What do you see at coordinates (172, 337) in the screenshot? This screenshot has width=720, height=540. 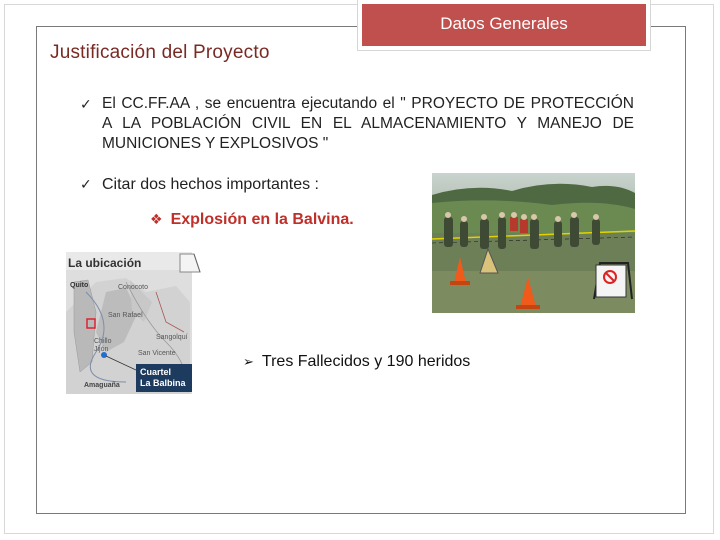 I see `map-label: Sangolquí` at bounding box center [172, 337].